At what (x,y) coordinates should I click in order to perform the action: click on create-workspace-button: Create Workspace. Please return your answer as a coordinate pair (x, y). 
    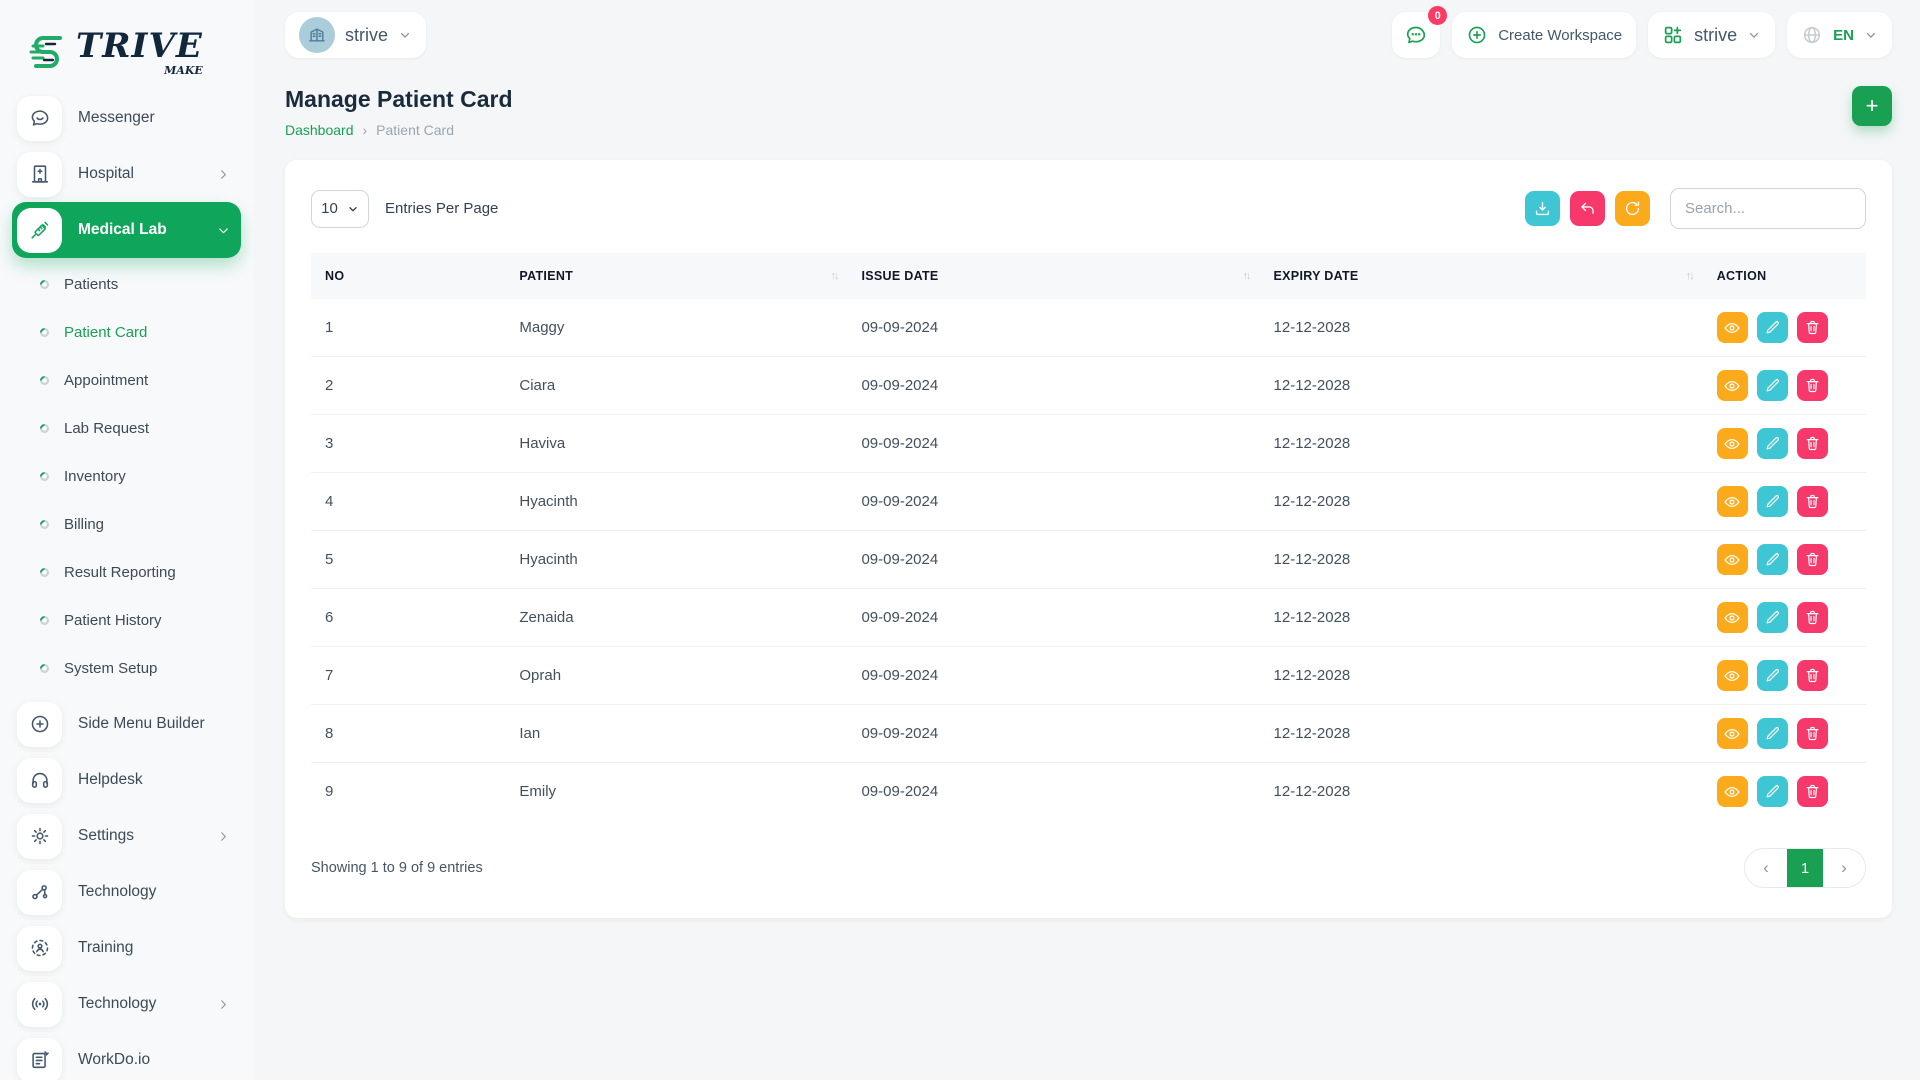
    Looking at the image, I should click on (1544, 35).